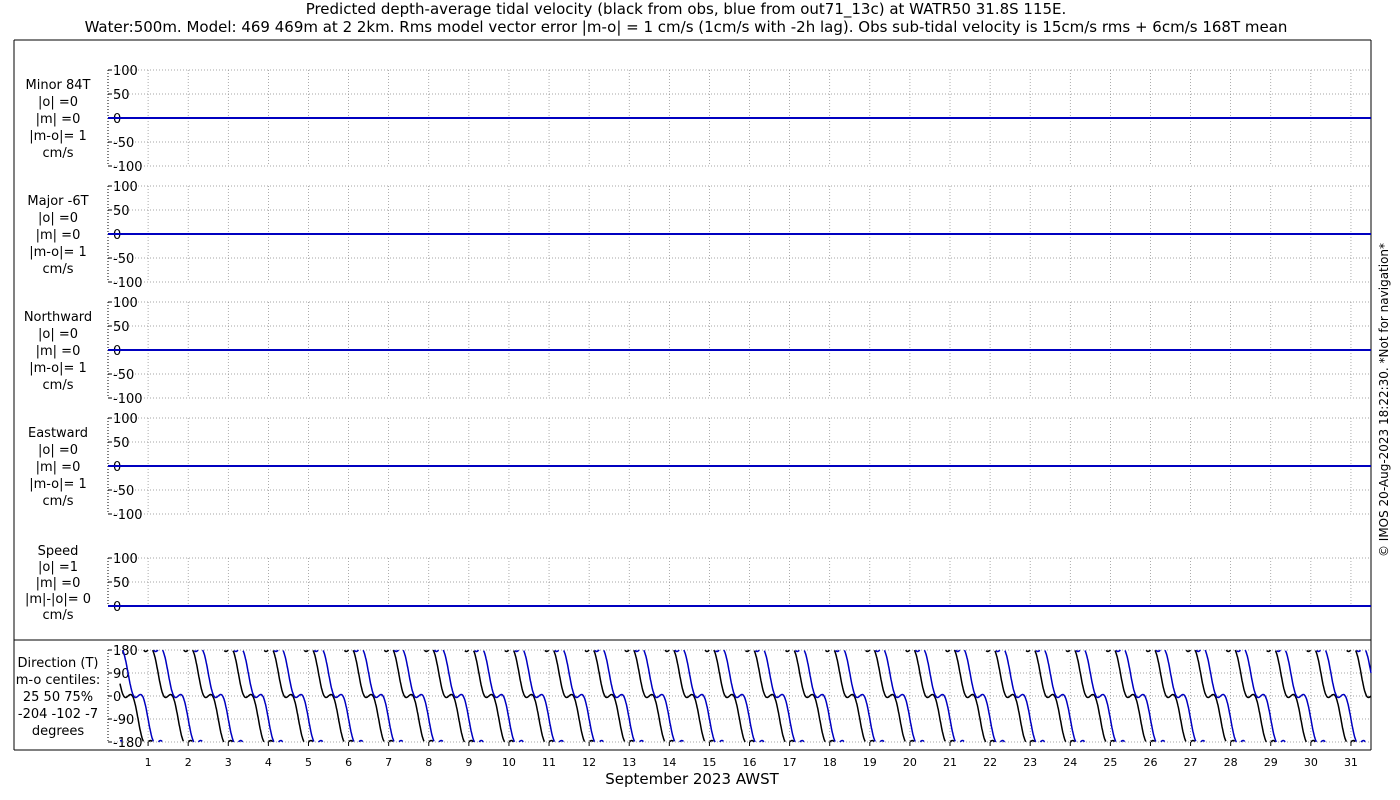 The height and width of the screenshot is (800, 1400). What do you see at coordinates (58, 567) in the screenshot?
I see `panel-label-line: |o| =1` at bounding box center [58, 567].